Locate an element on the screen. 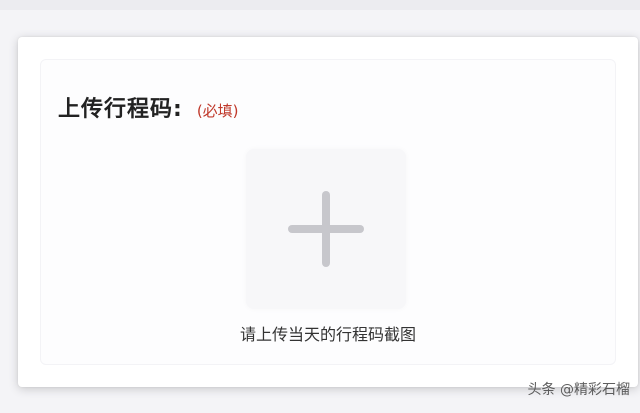 This screenshot has height=413, width=640. plus-icon is located at coordinates (326, 229).